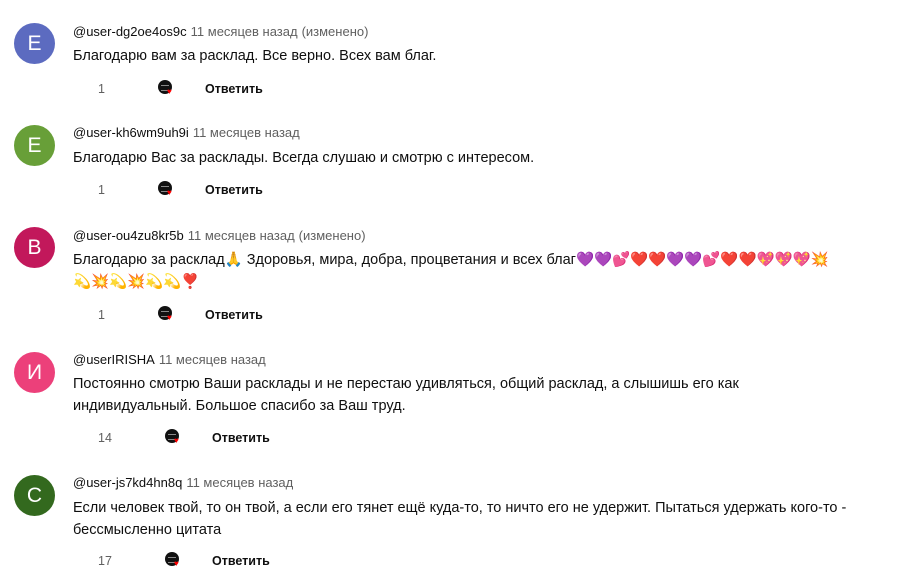 Image resolution: width=911 pixels, height=573 pixels. What do you see at coordinates (130, 31) in the screenshot?
I see `comment-author: @user-dg2oe4os9c` at bounding box center [130, 31].